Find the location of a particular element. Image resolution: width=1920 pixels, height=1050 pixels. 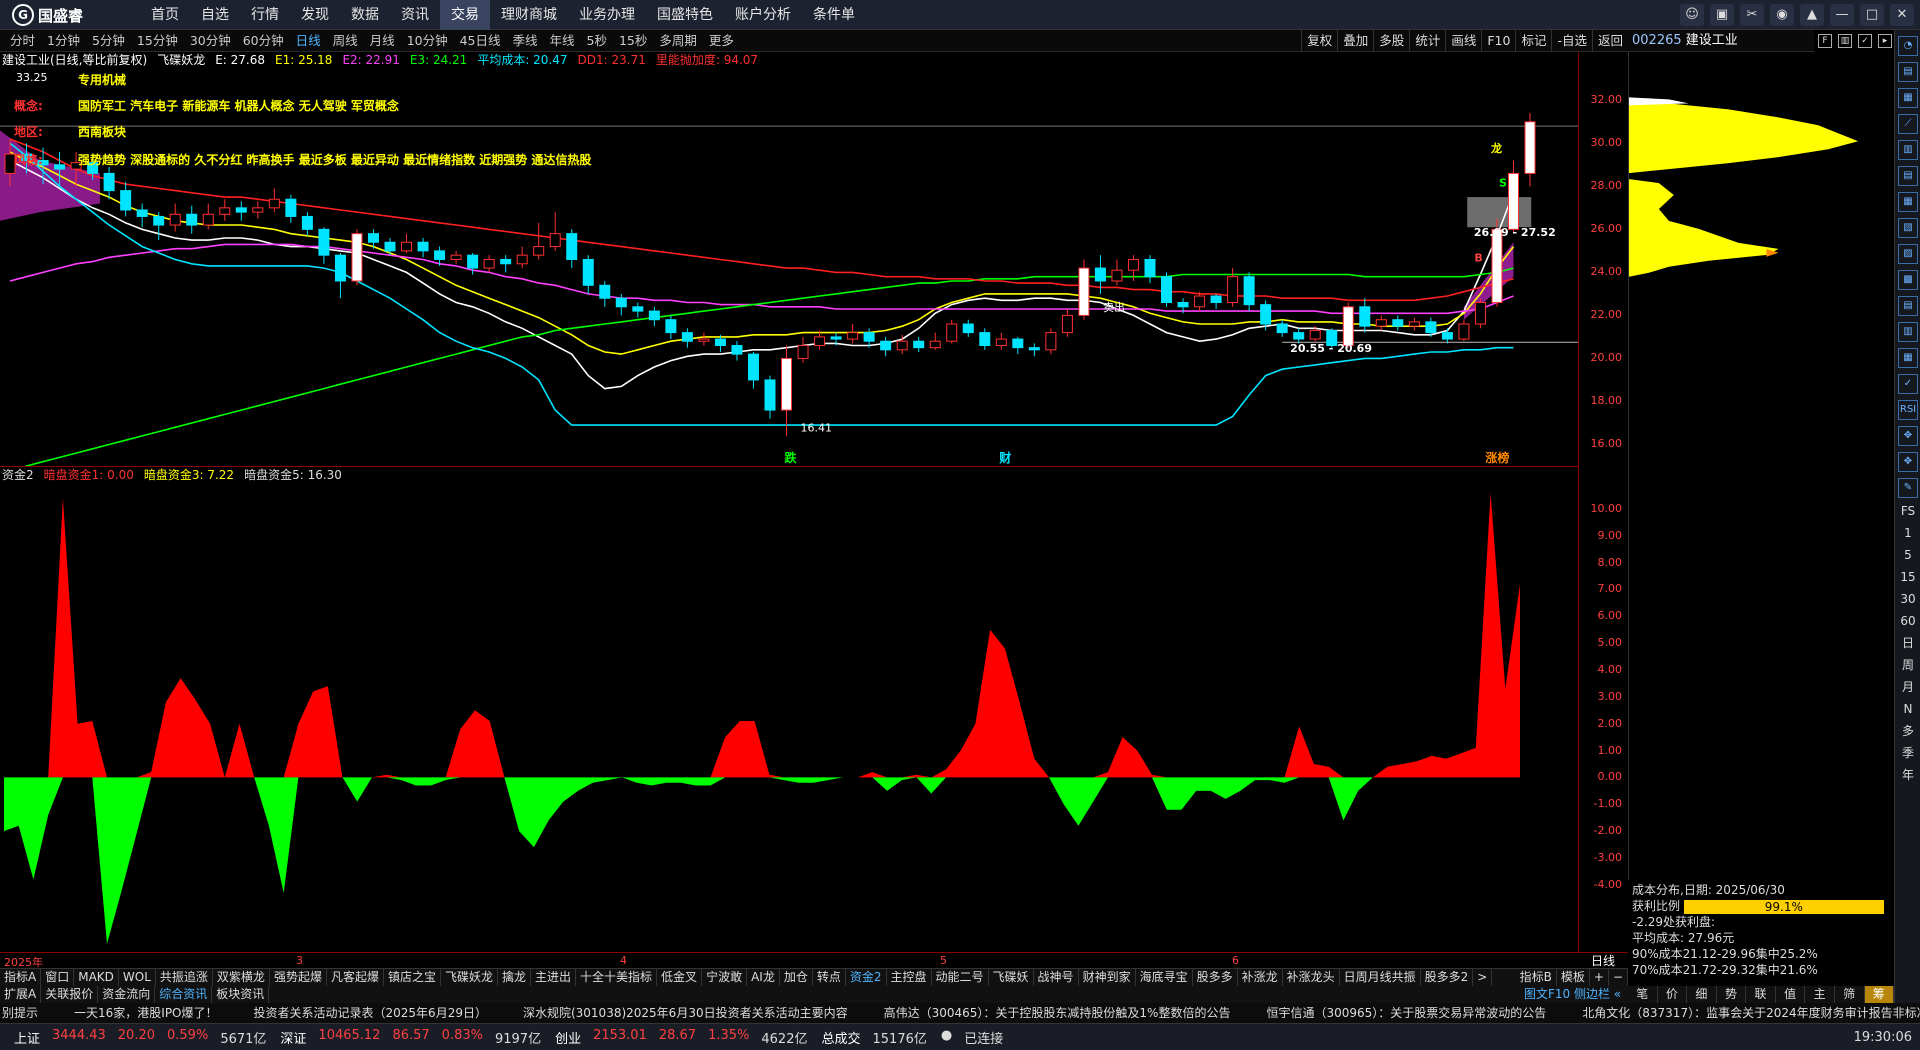

side-tool-icon-11: ▥ is located at coordinates (1908, 332).